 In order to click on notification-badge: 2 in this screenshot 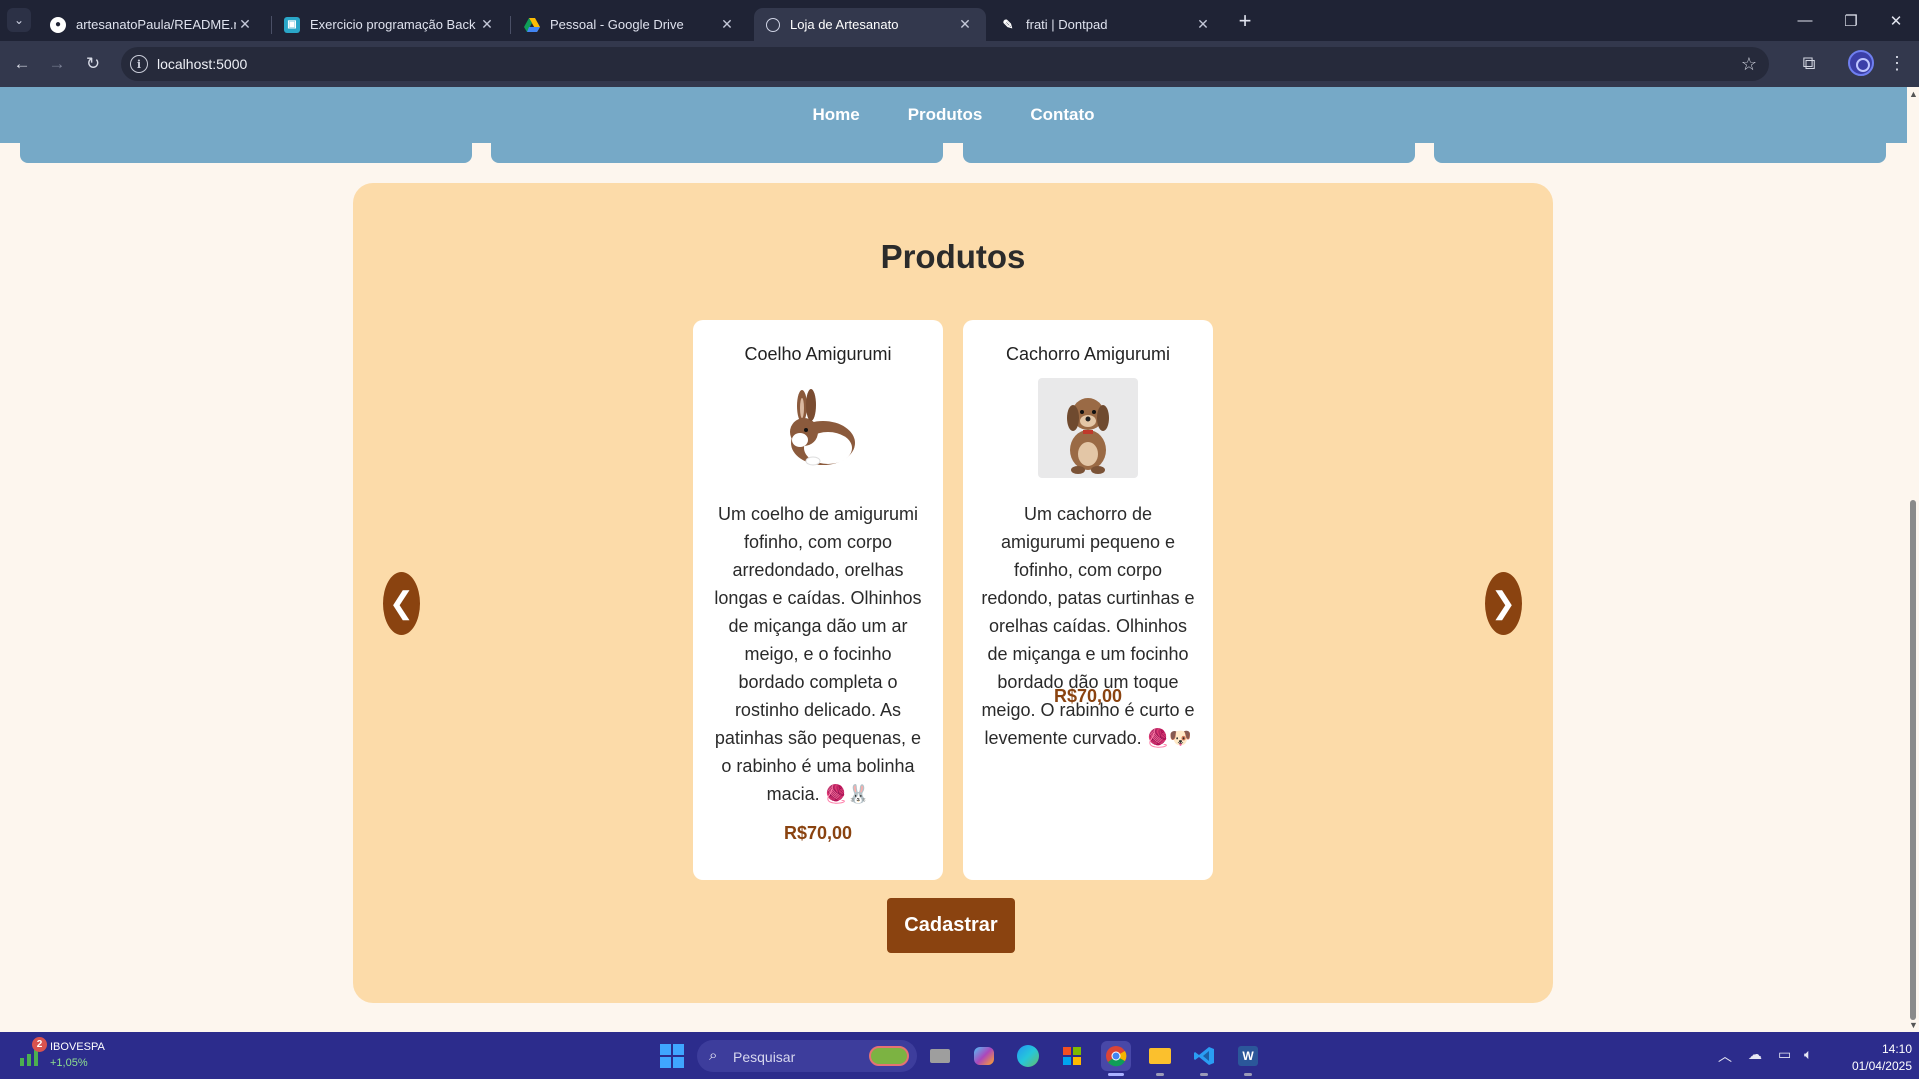, I will do `click(39, 1044)`.